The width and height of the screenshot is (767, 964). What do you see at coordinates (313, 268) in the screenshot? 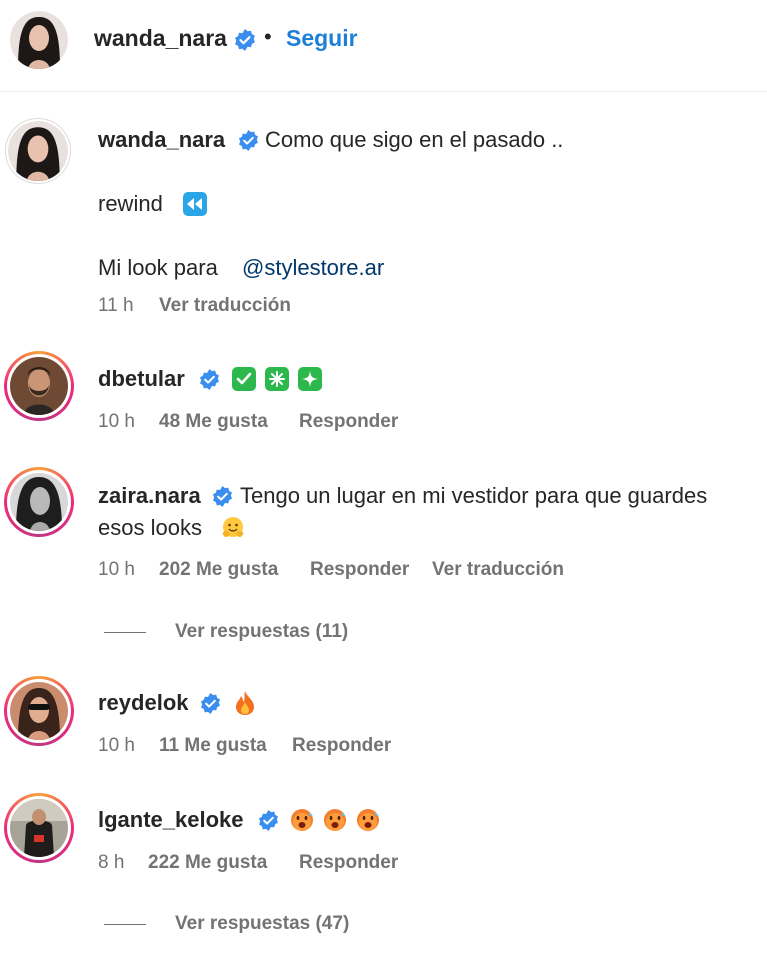
I see `mention-link: @stylestore.ar` at bounding box center [313, 268].